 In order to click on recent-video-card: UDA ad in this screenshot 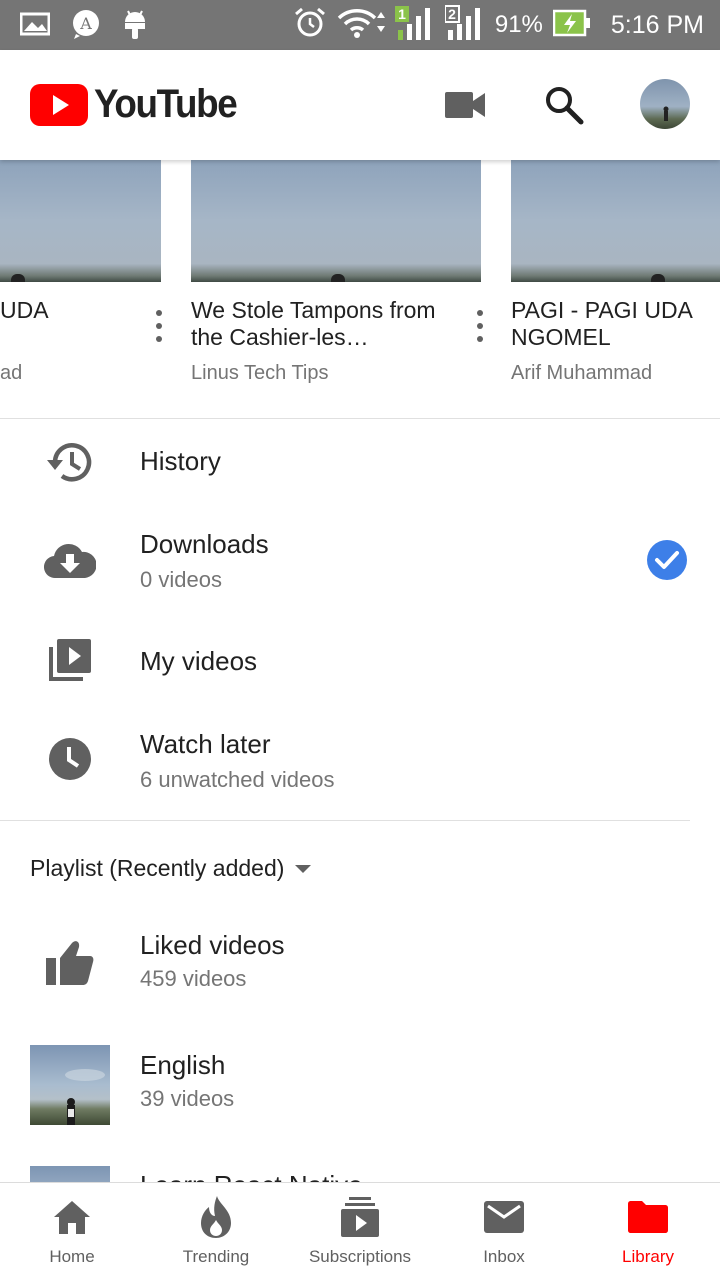, I will do `click(80, 272)`.